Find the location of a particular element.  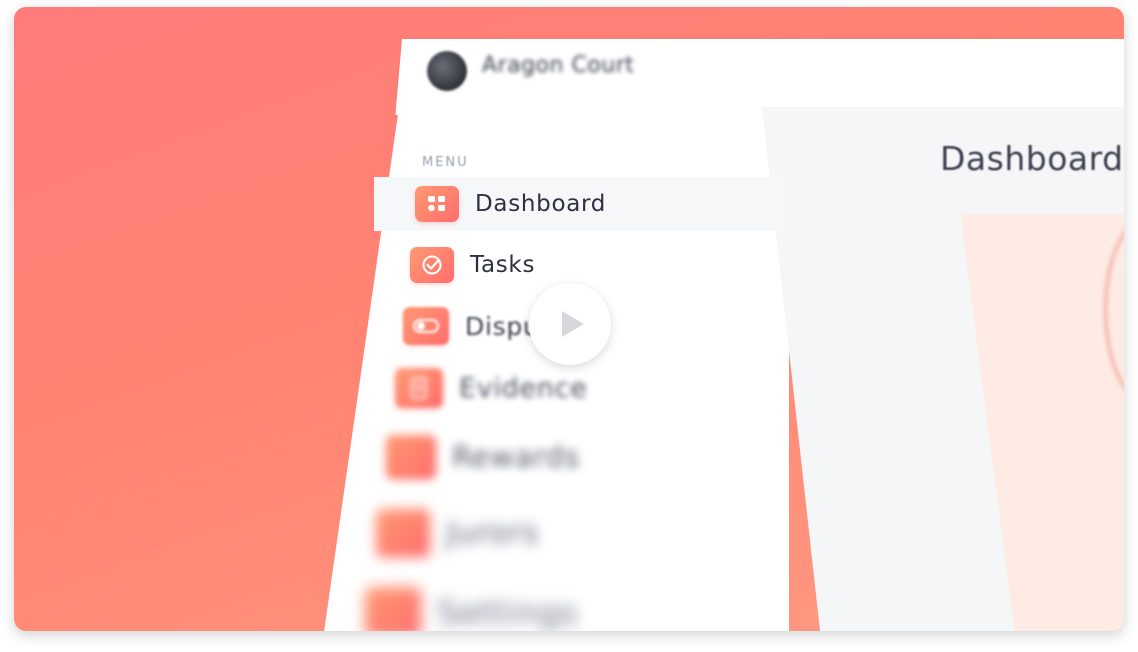

sidebar-item-label: Tasks is located at coordinates (503, 265).